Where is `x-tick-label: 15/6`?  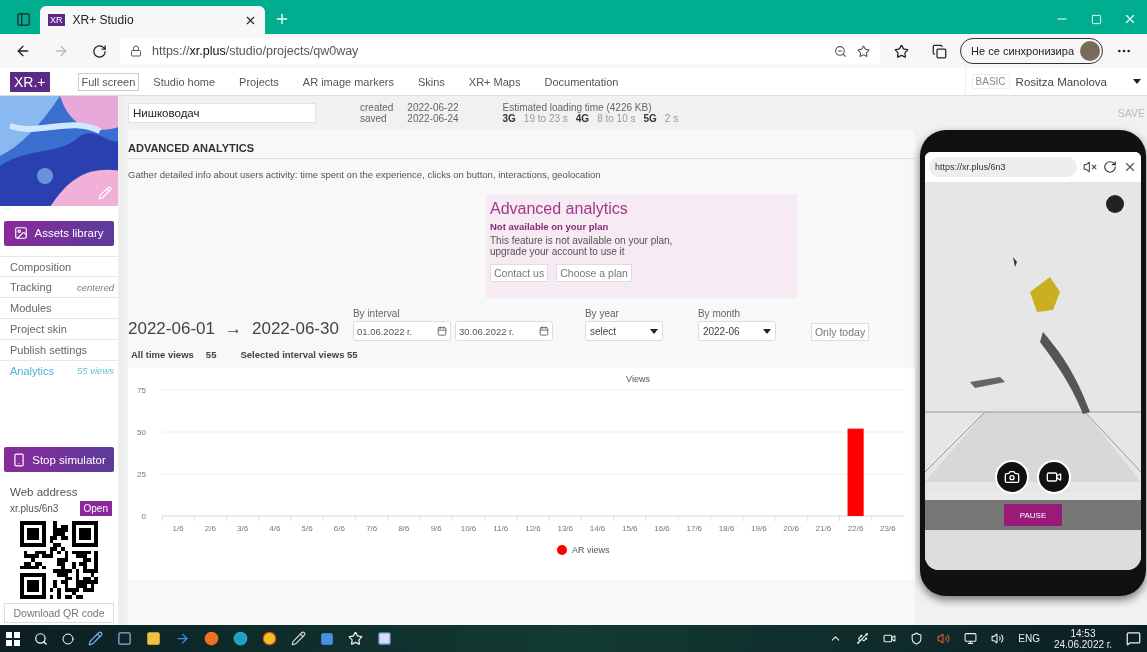 x-tick-label: 15/6 is located at coordinates (629, 528).